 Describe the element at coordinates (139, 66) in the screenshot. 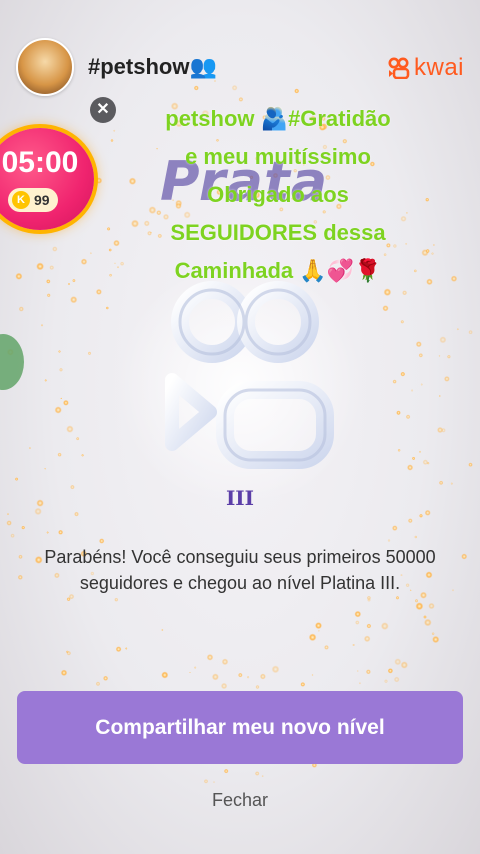

I see `handle-text: #petshow` at that location.